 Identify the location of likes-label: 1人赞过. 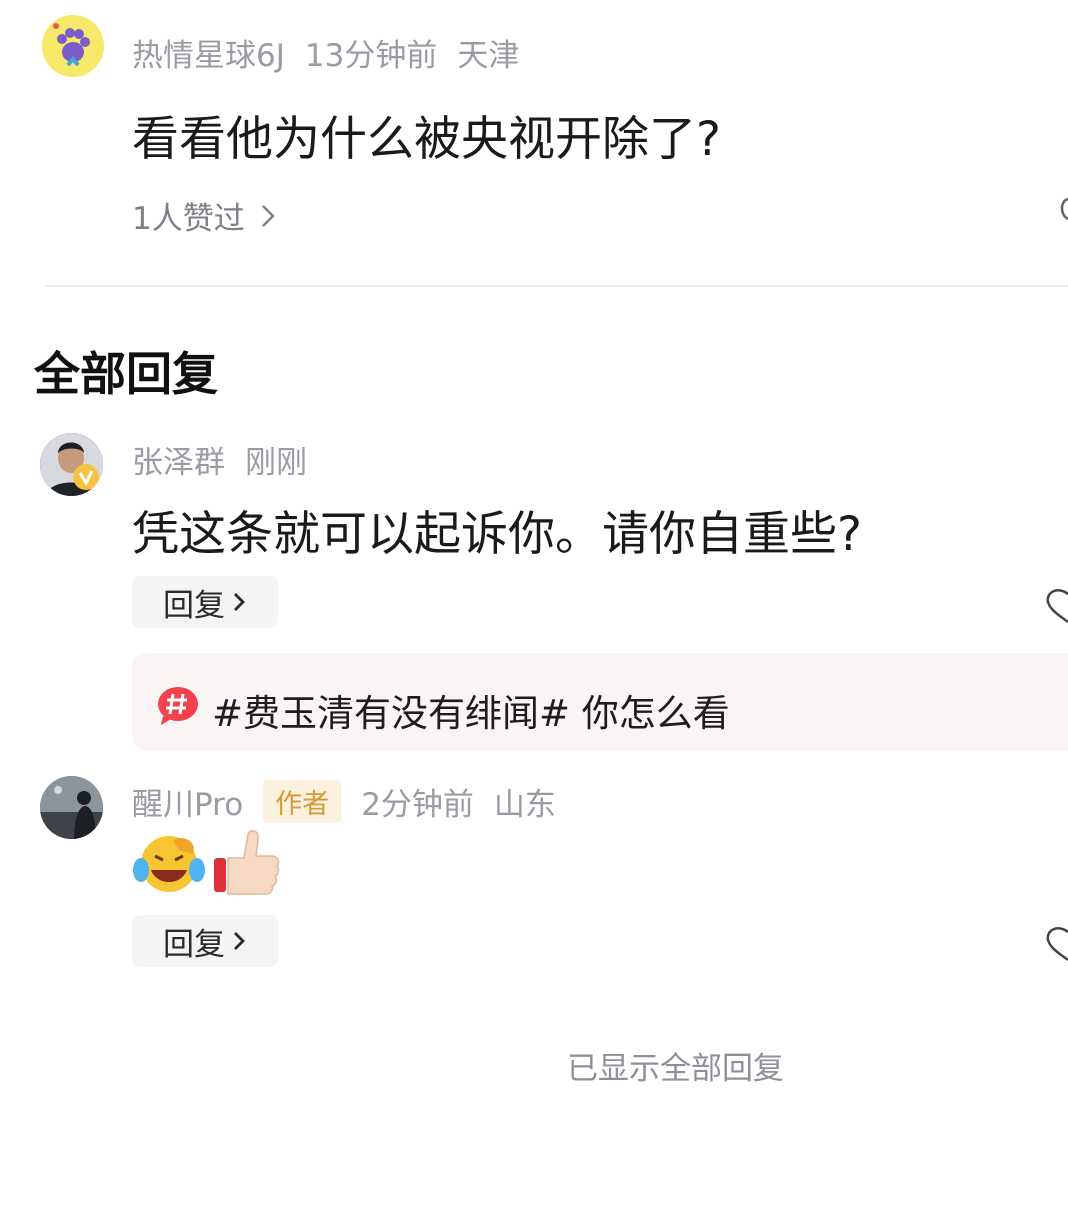
(188, 219).